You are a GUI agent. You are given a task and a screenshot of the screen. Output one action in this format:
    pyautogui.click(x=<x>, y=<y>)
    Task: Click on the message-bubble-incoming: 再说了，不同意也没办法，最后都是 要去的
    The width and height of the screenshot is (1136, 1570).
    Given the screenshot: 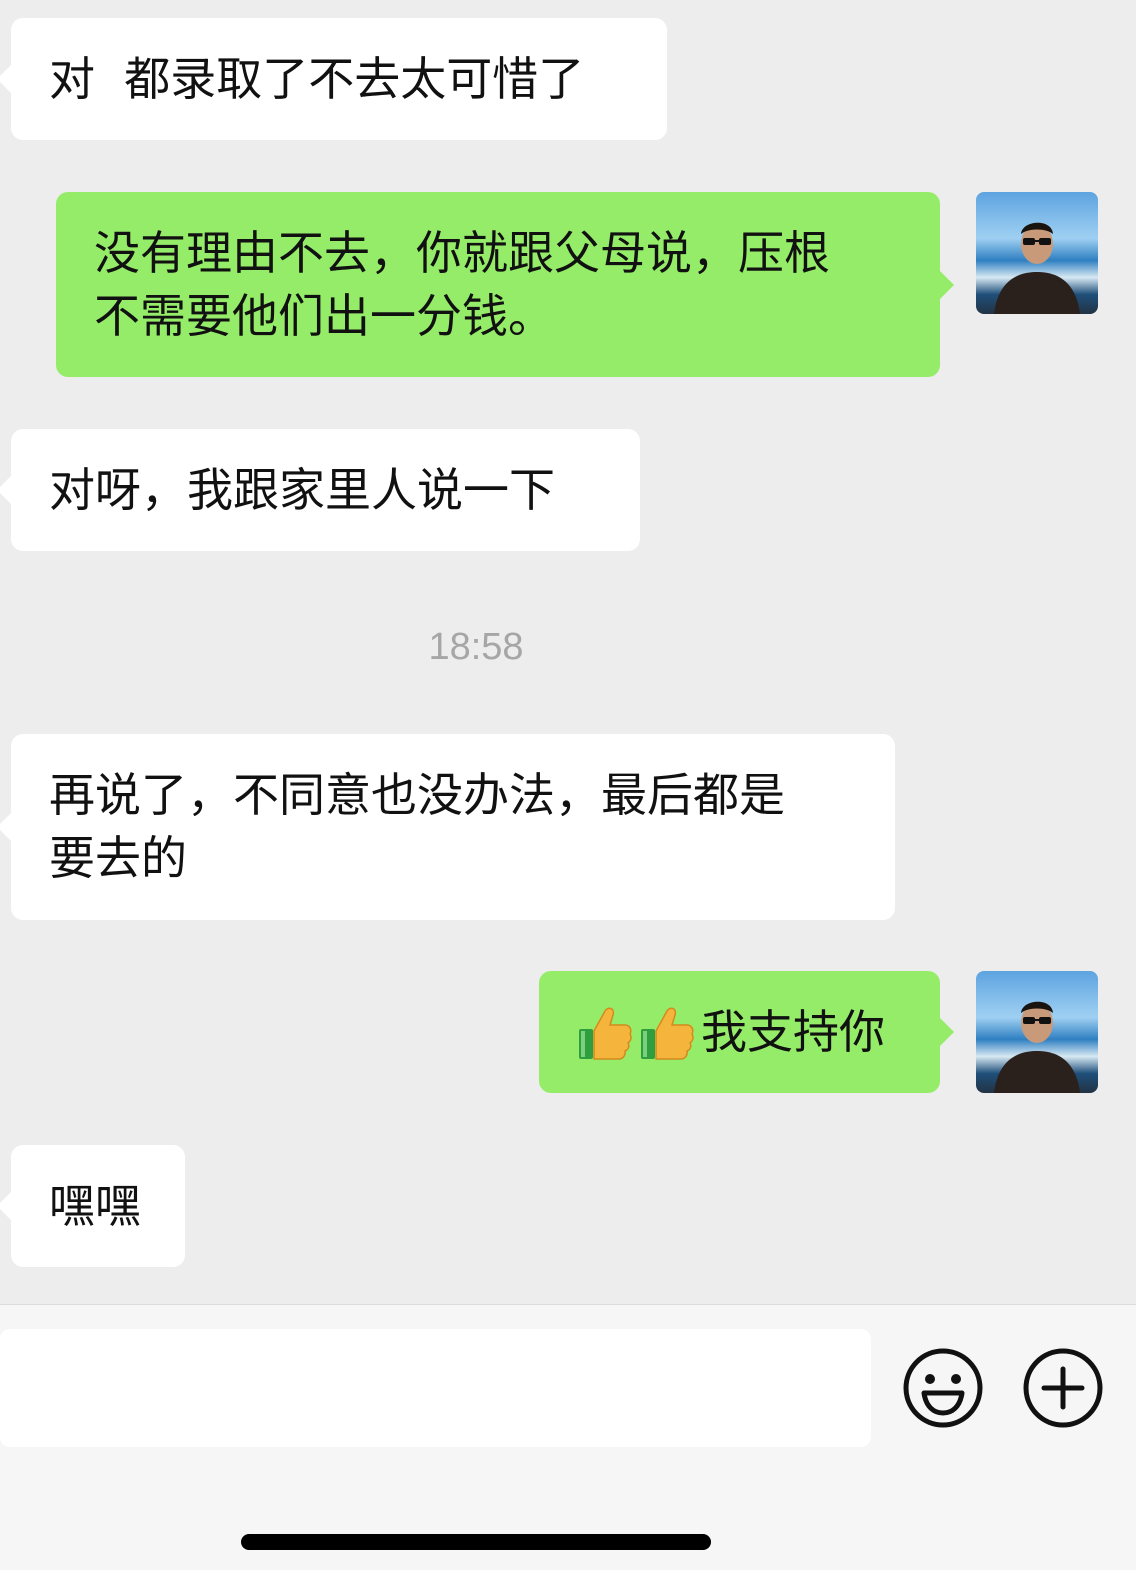 What is the action you would take?
    pyautogui.click(x=447, y=827)
    